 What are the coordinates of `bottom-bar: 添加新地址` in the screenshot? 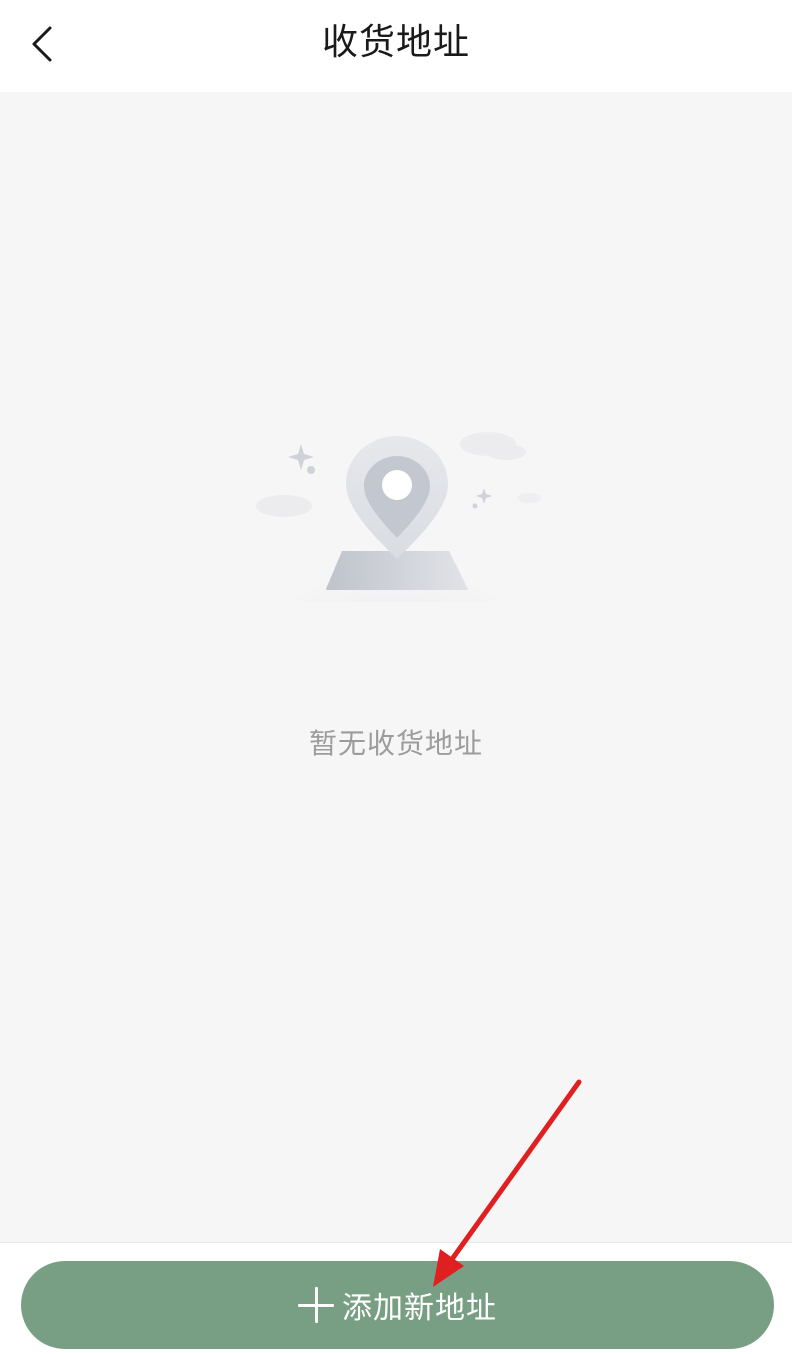 It's located at (396, 1298).